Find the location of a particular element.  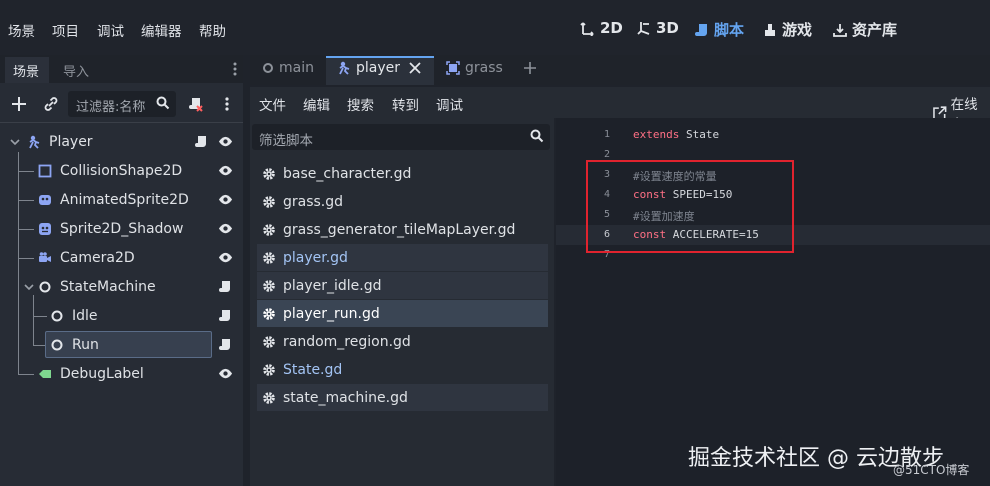

menu-editor: 编辑器 is located at coordinates (161, 30).